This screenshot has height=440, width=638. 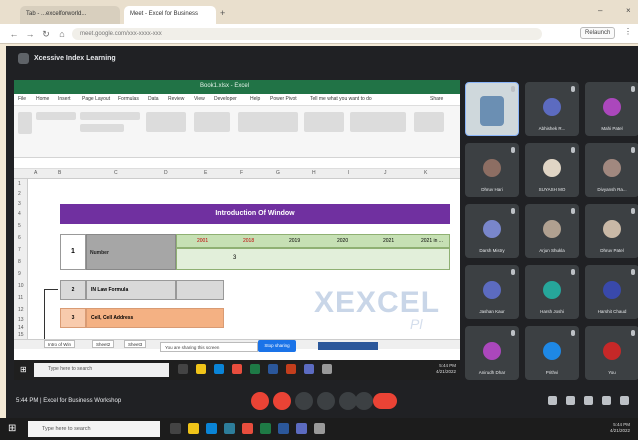 I want to click on menu-file: File, so click(x=22, y=99).